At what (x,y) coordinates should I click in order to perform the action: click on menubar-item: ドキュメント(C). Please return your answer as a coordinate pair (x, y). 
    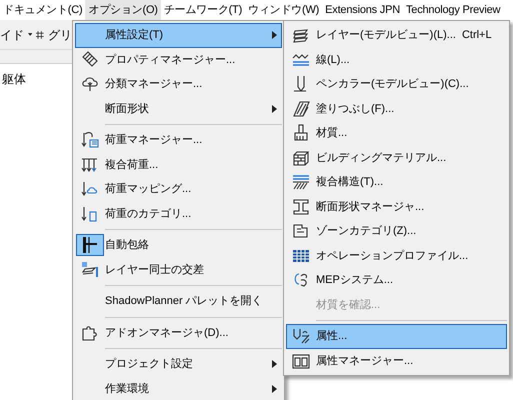
    Looking at the image, I should click on (43, 10).